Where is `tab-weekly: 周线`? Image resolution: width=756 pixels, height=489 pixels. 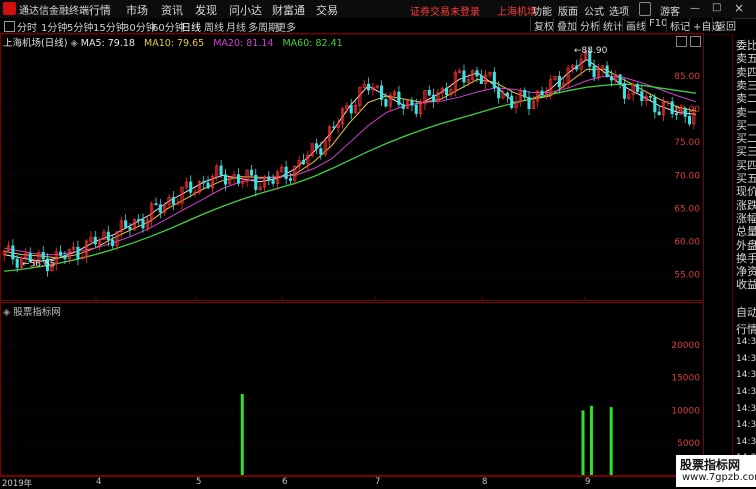
tab-weekly: 周线 is located at coordinates (214, 26).